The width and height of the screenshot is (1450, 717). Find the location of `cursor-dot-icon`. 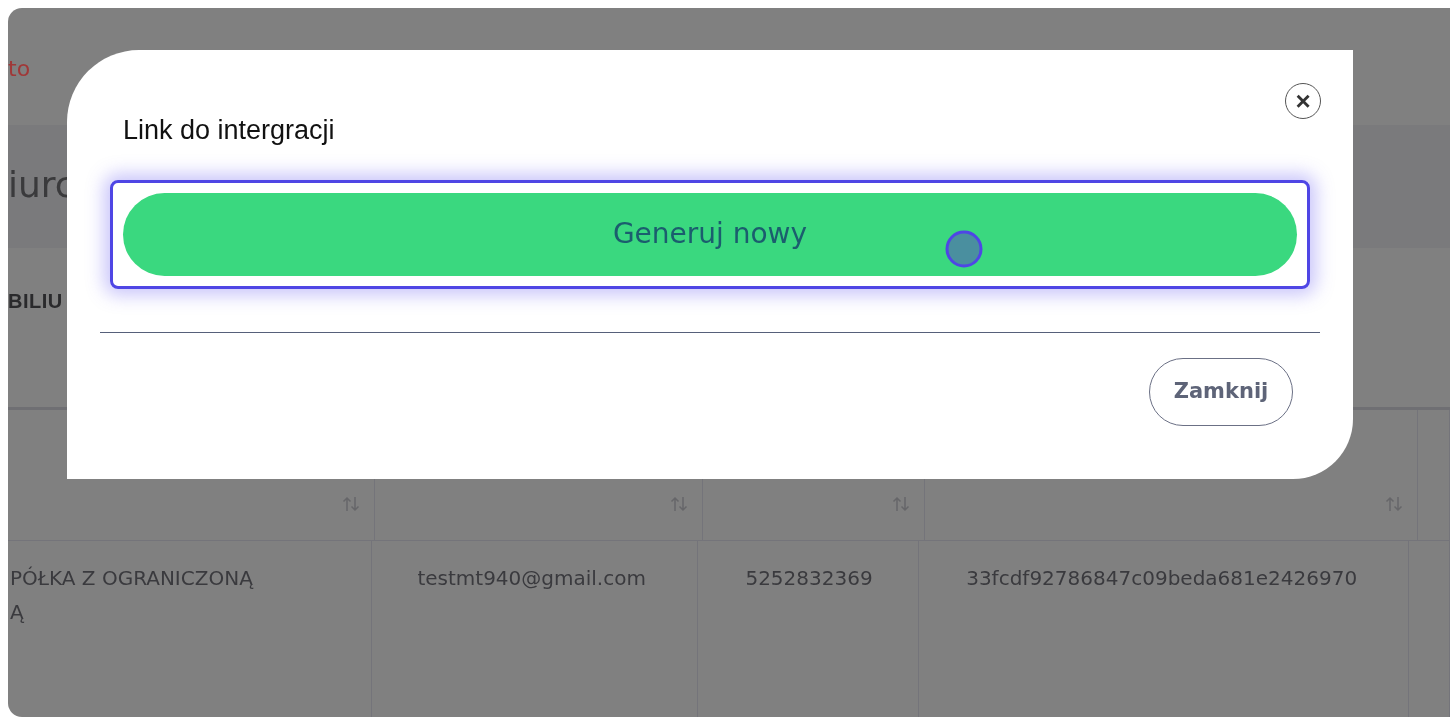

cursor-dot-icon is located at coordinates (964, 248).